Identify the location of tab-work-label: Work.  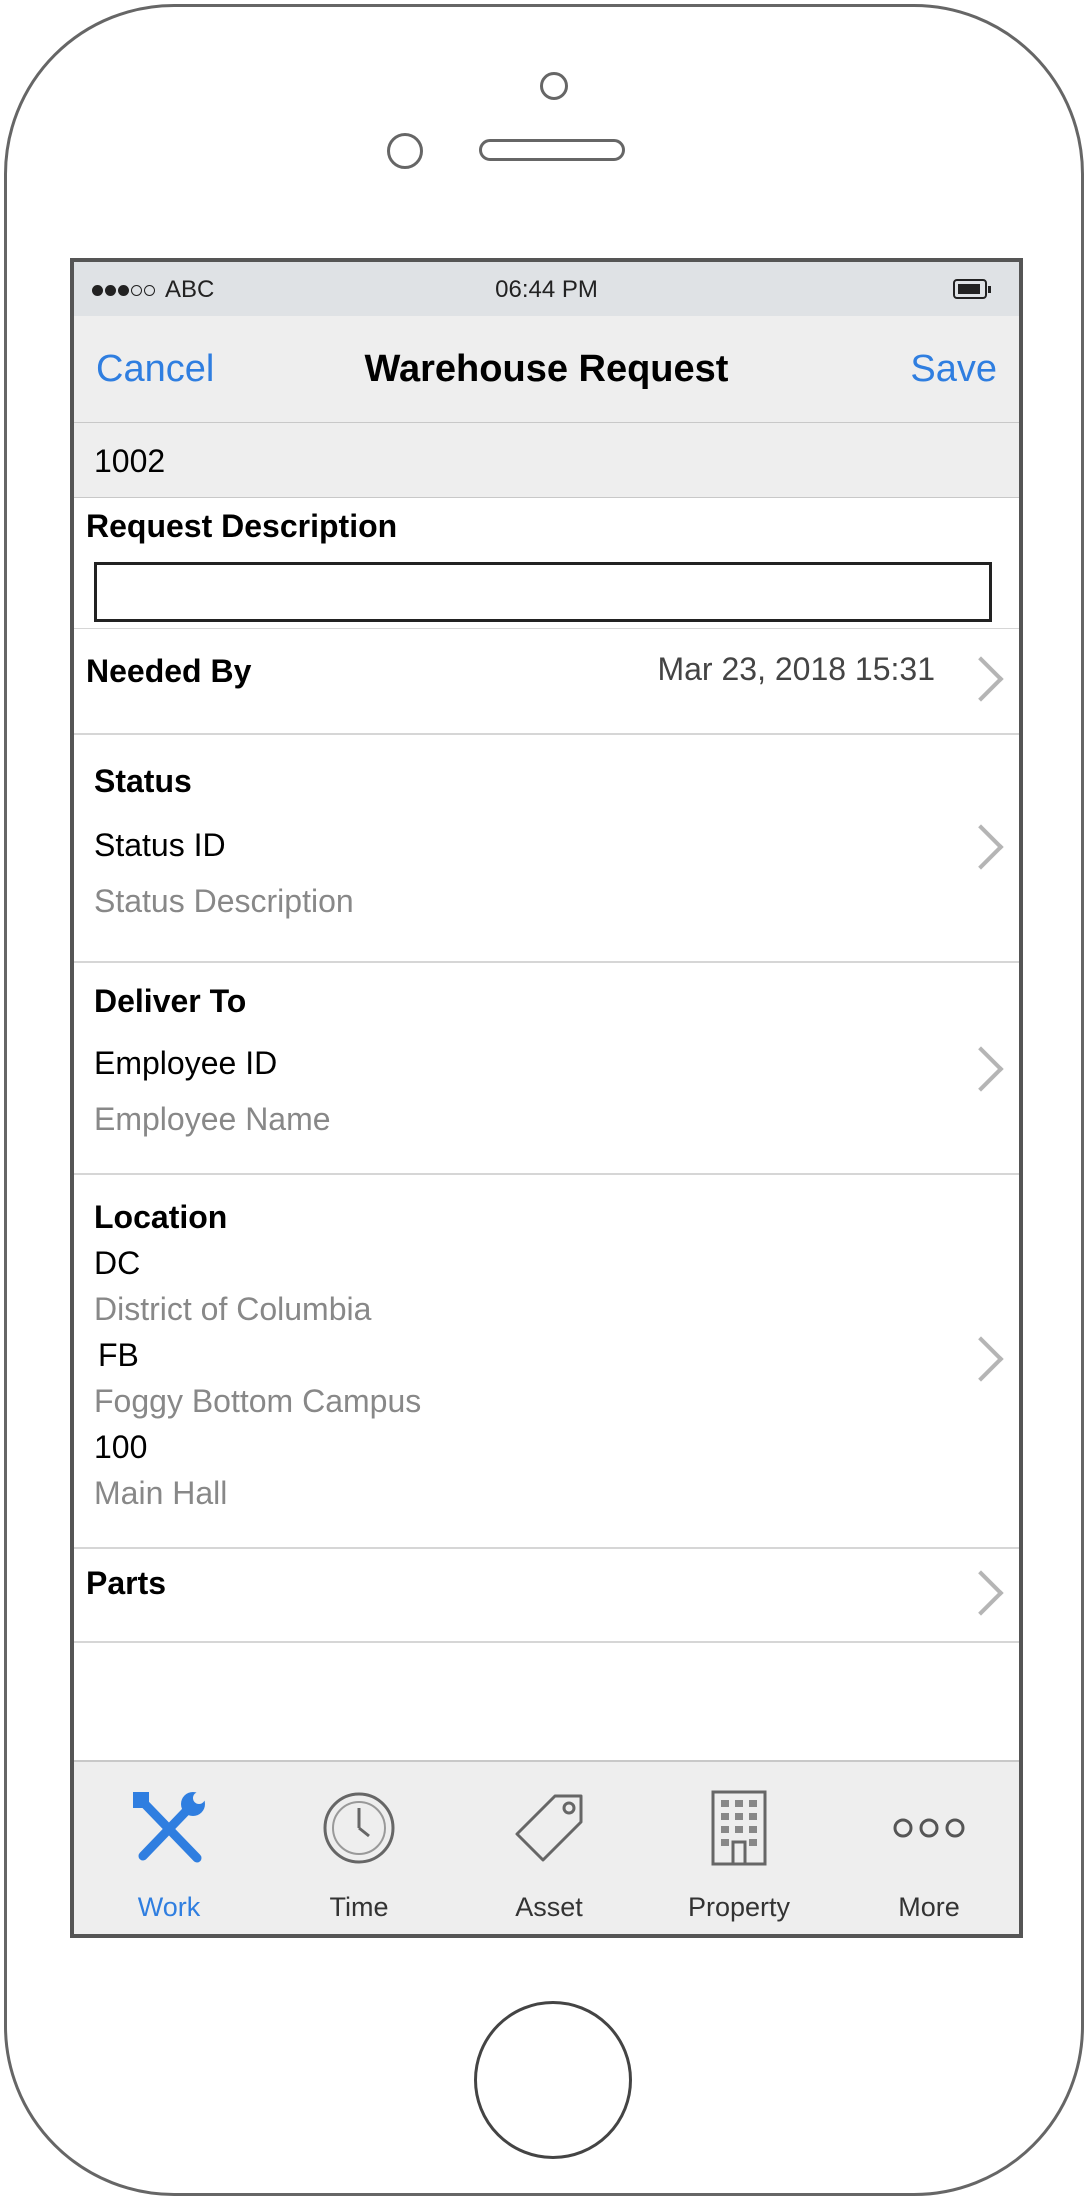
(169, 1907).